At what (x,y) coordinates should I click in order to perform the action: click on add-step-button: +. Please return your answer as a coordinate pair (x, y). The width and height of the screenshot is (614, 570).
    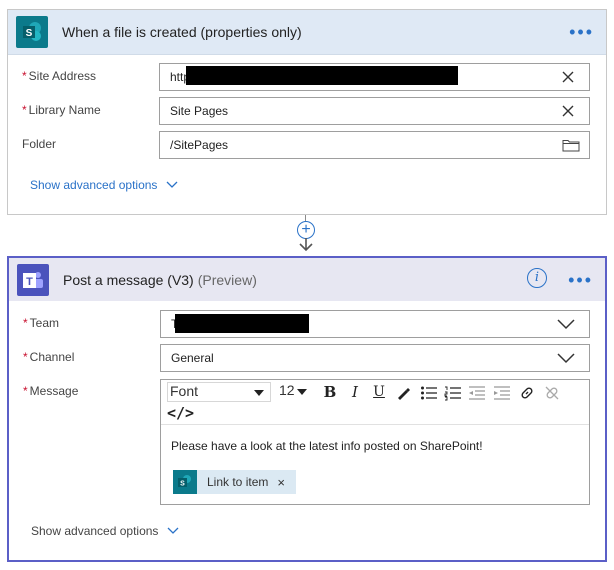
    Looking at the image, I should click on (306, 230).